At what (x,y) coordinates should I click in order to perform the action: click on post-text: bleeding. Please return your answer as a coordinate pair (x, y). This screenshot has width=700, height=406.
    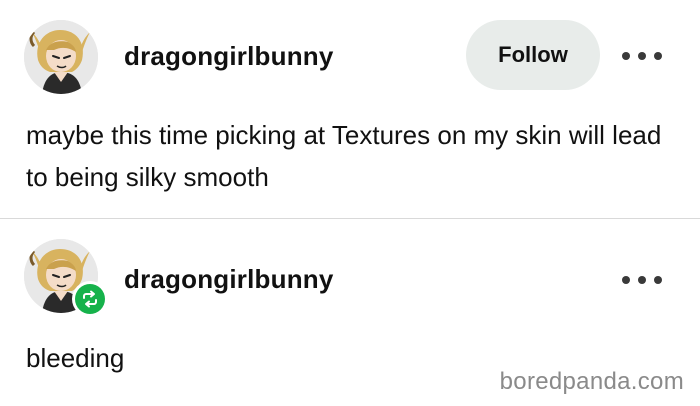
    Looking at the image, I should click on (75, 358).